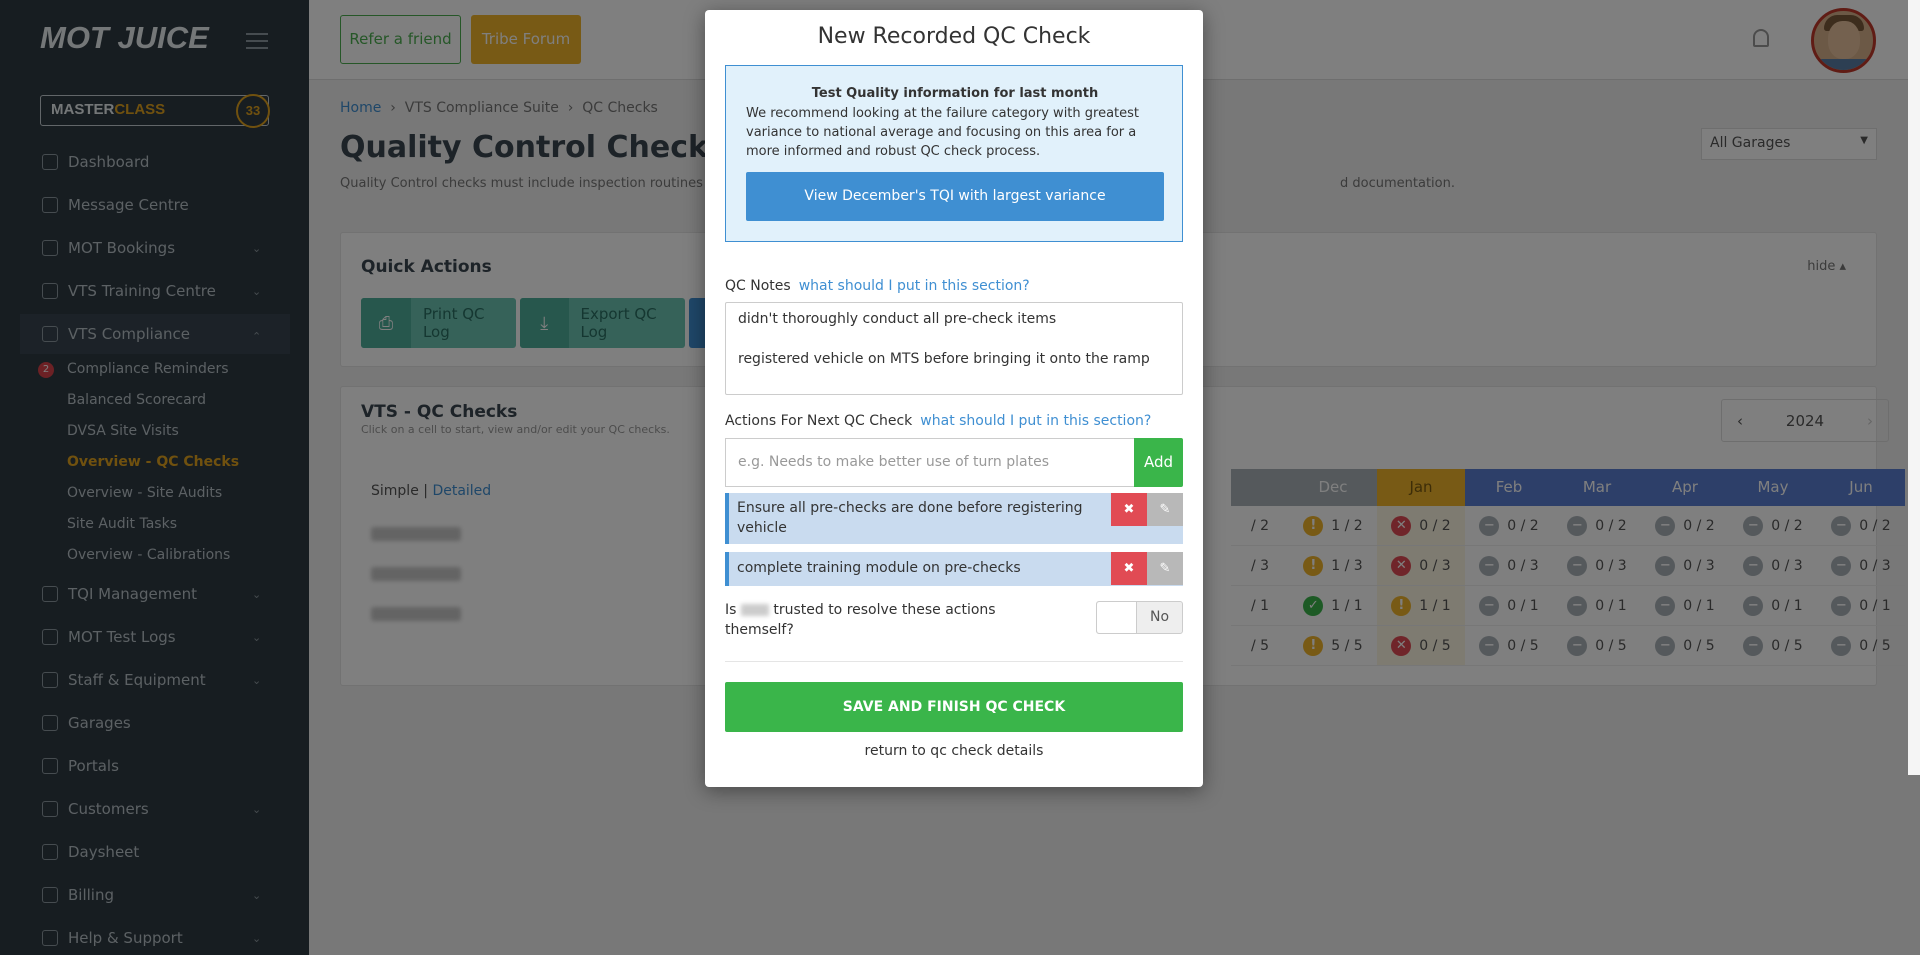 This screenshot has height=955, width=1920. What do you see at coordinates (1035, 421) in the screenshot?
I see `actions-help-link: what should I put in this section?` at bounding box center [1035, 421].